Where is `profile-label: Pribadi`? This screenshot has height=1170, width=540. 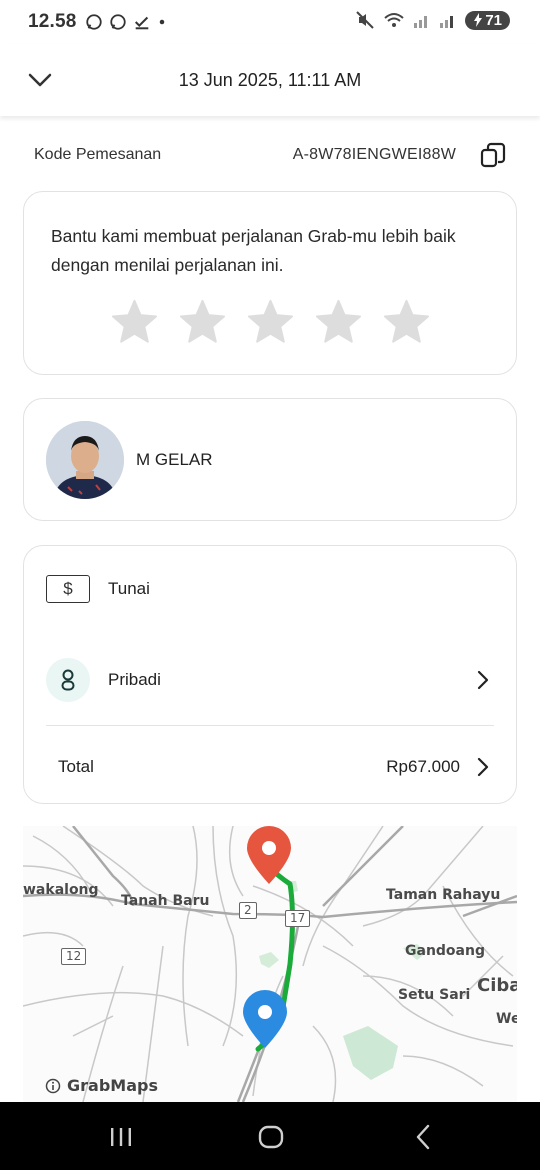 profile-label: Pribadi is located at coordinates (134, 679).